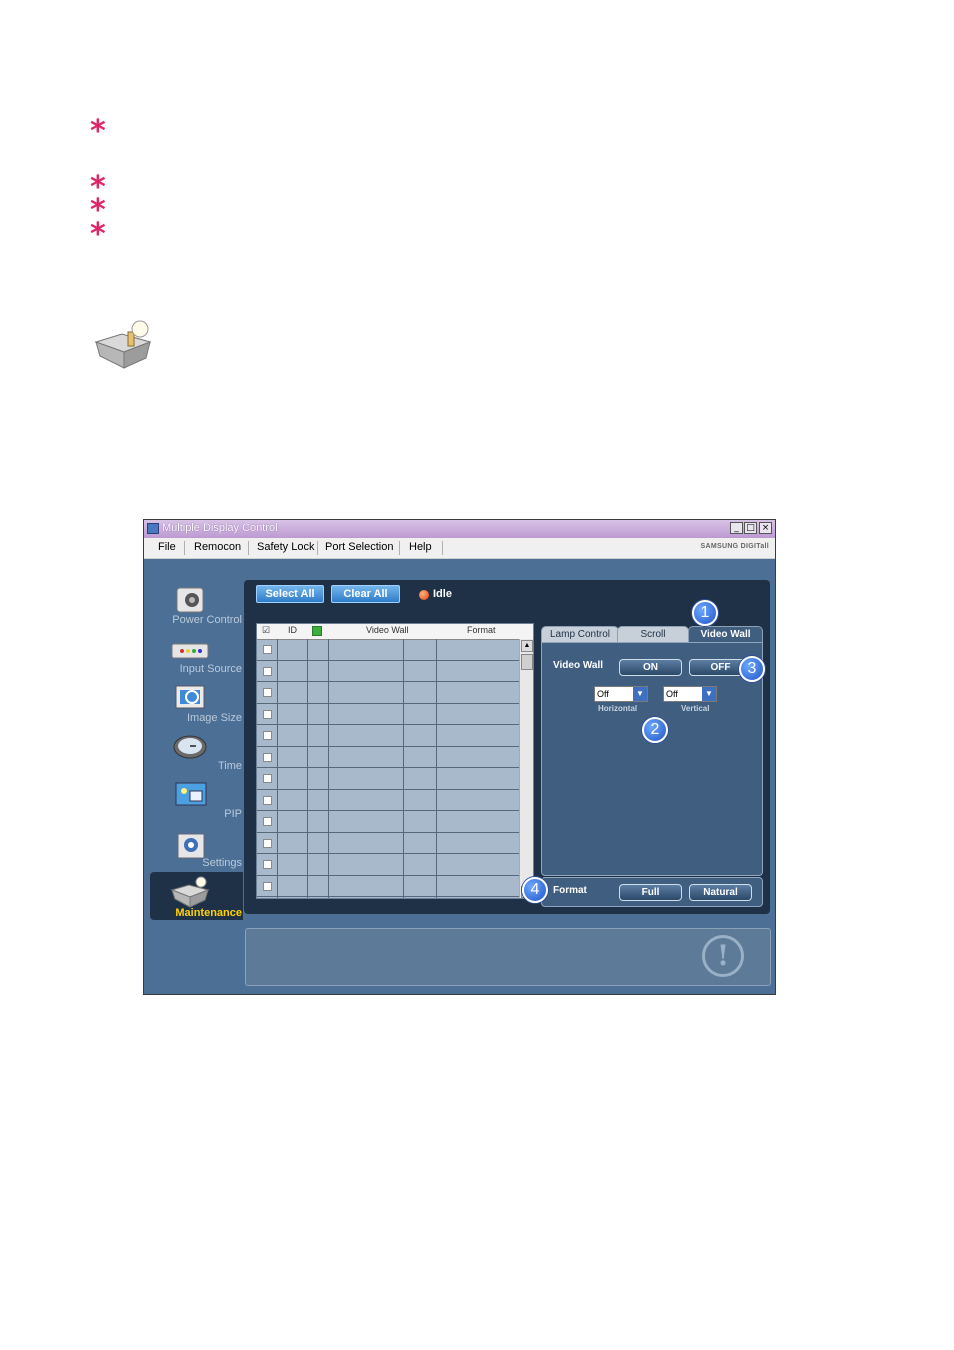  Describe the element at coordinates (672, 694) in the screenshot. I see `vertical-value: Off` at that location.